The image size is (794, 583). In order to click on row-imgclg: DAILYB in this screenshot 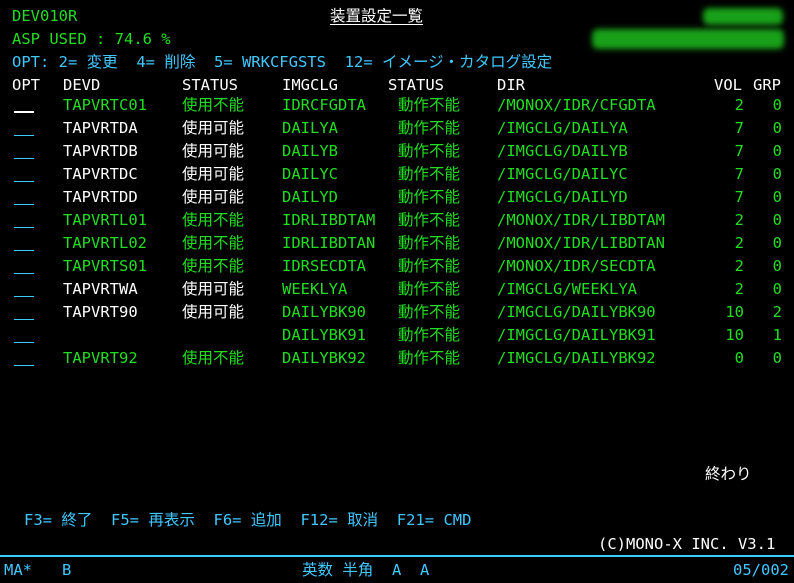, I will do `click(310, 151)`.